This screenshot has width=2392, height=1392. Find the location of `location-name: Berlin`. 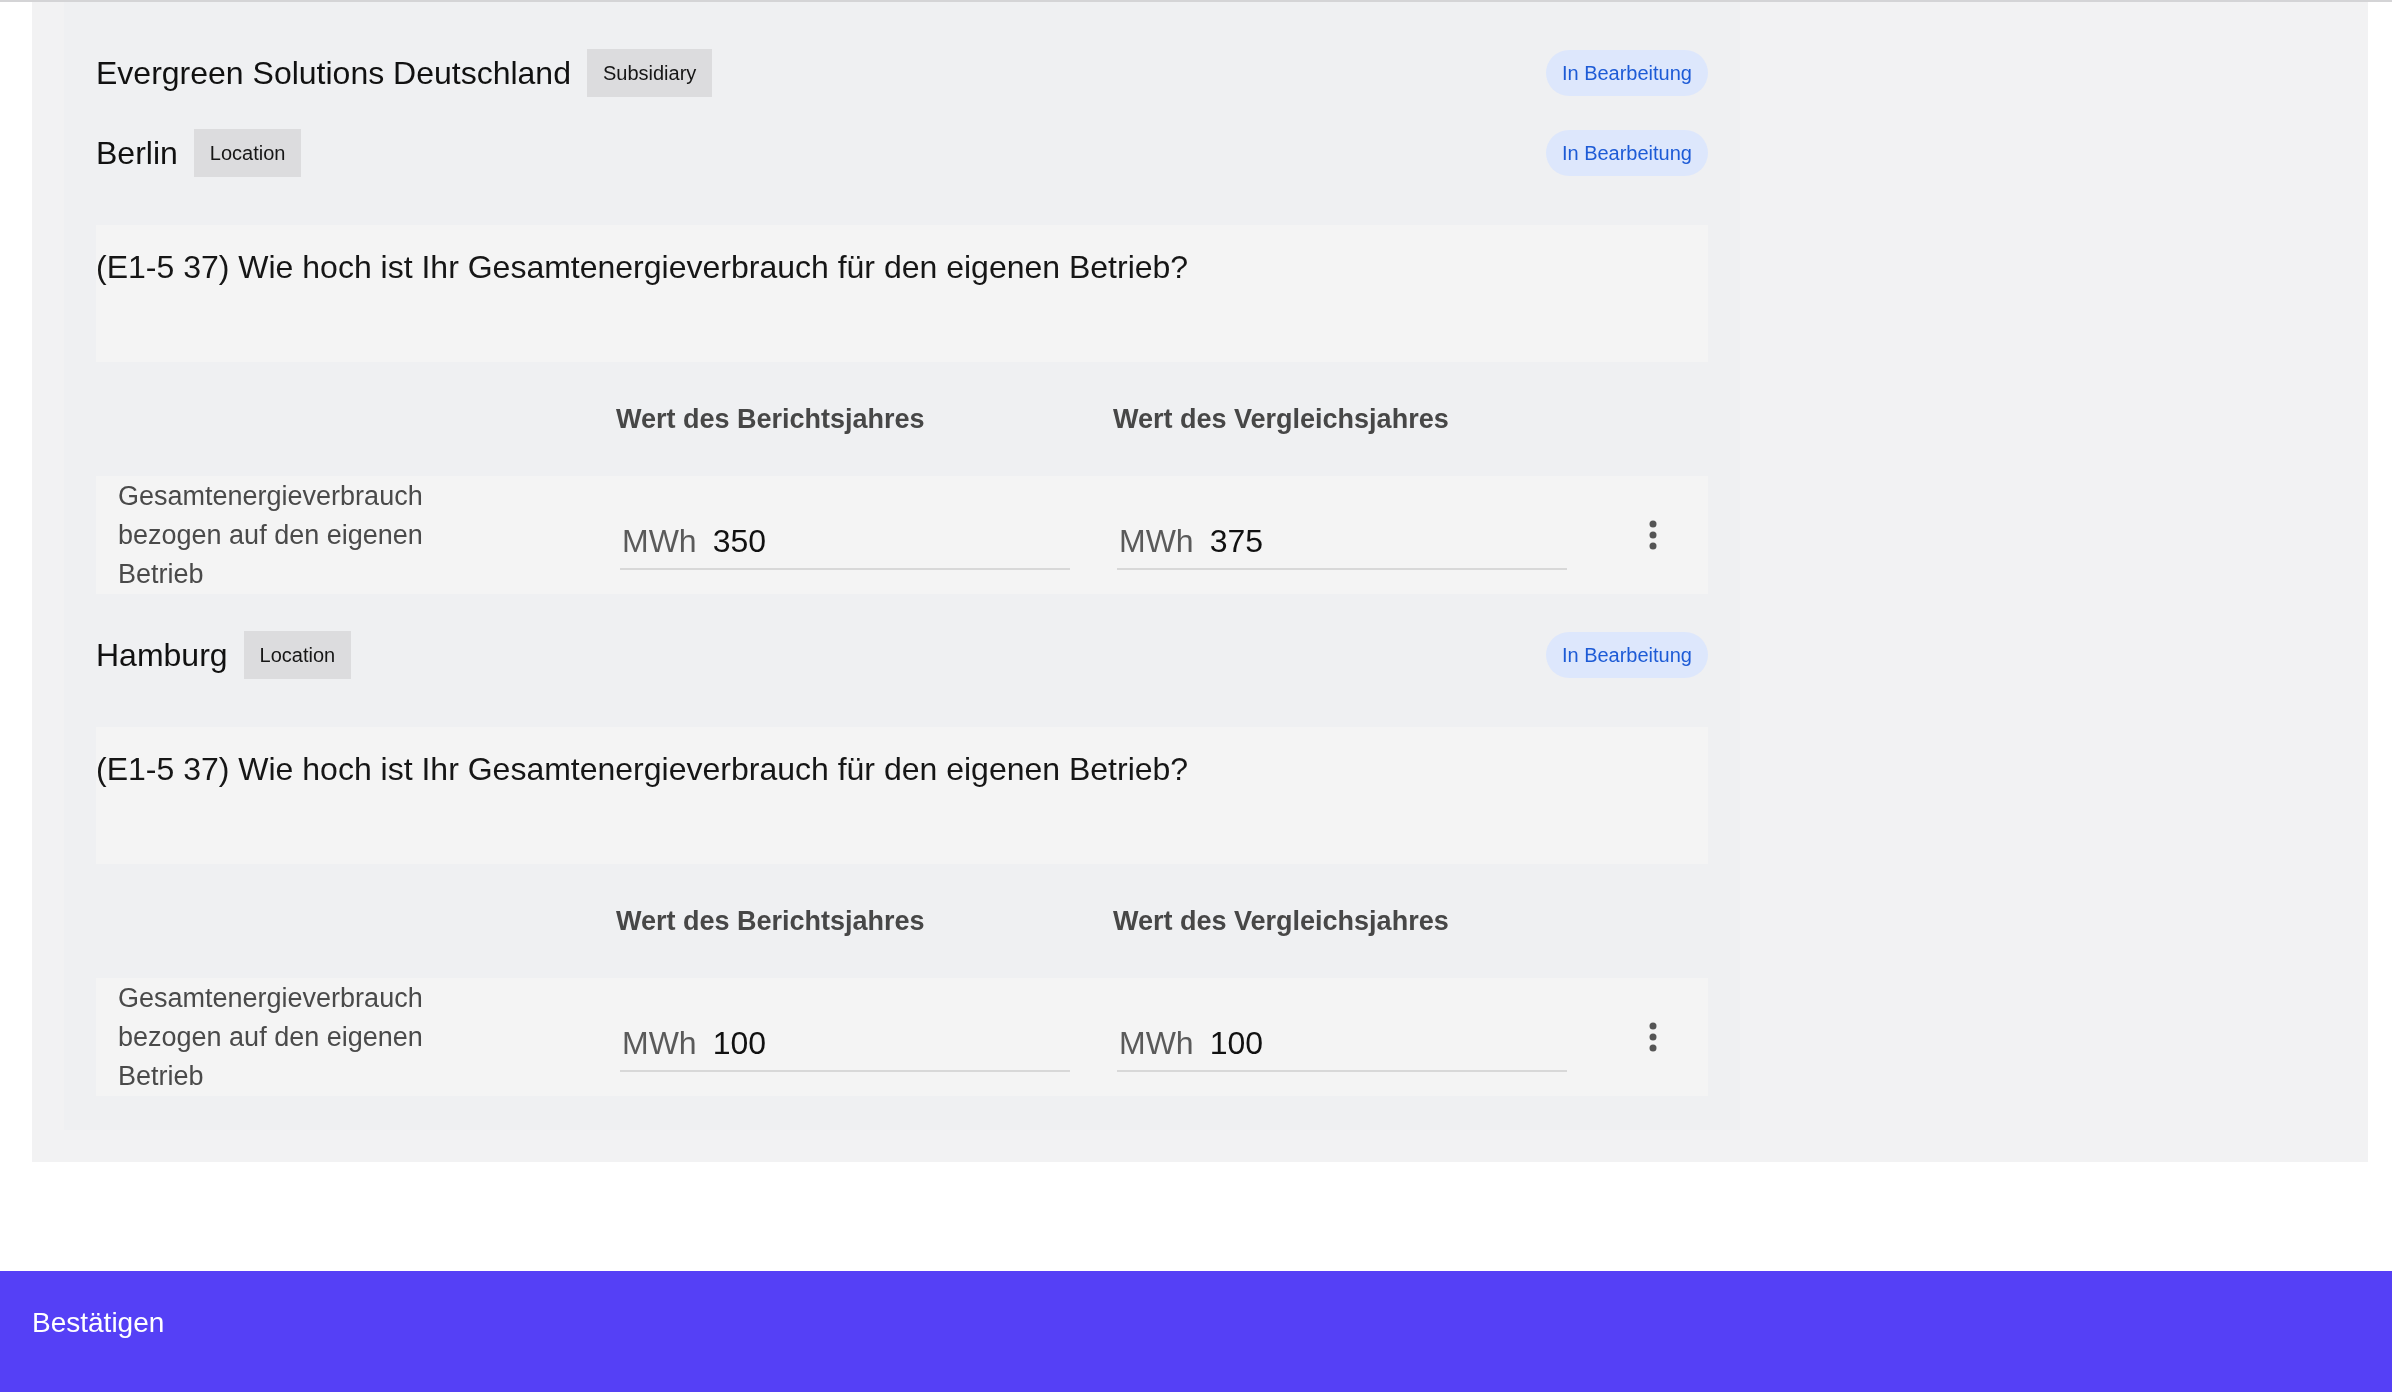

location-name: Berlin is located at coordinates (137, 153).